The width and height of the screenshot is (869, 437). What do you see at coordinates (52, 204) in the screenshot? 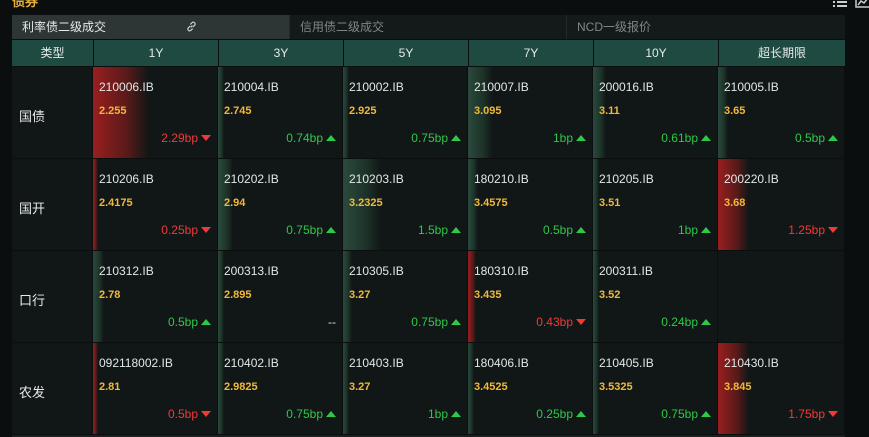
I see `row-label: 国开` at bounding box center [52, 204].